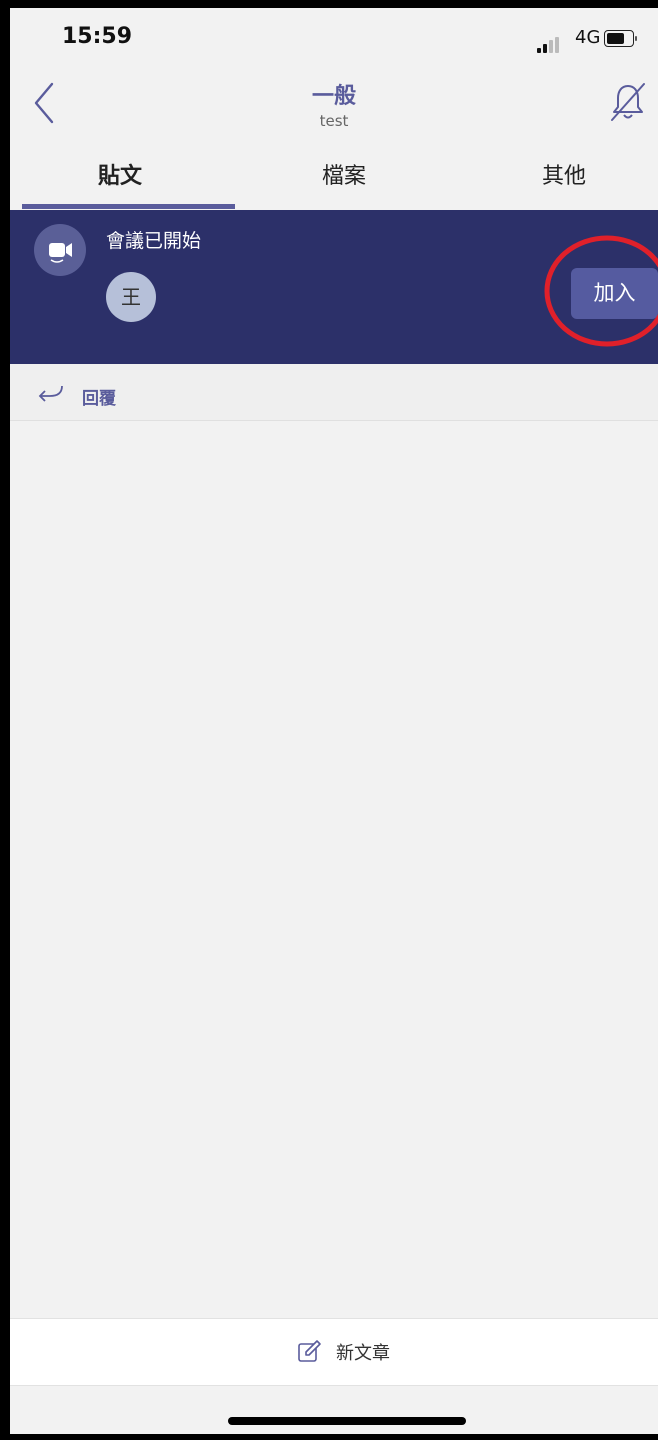  I want to click on reply-row: 回覆, so click(334, 392).